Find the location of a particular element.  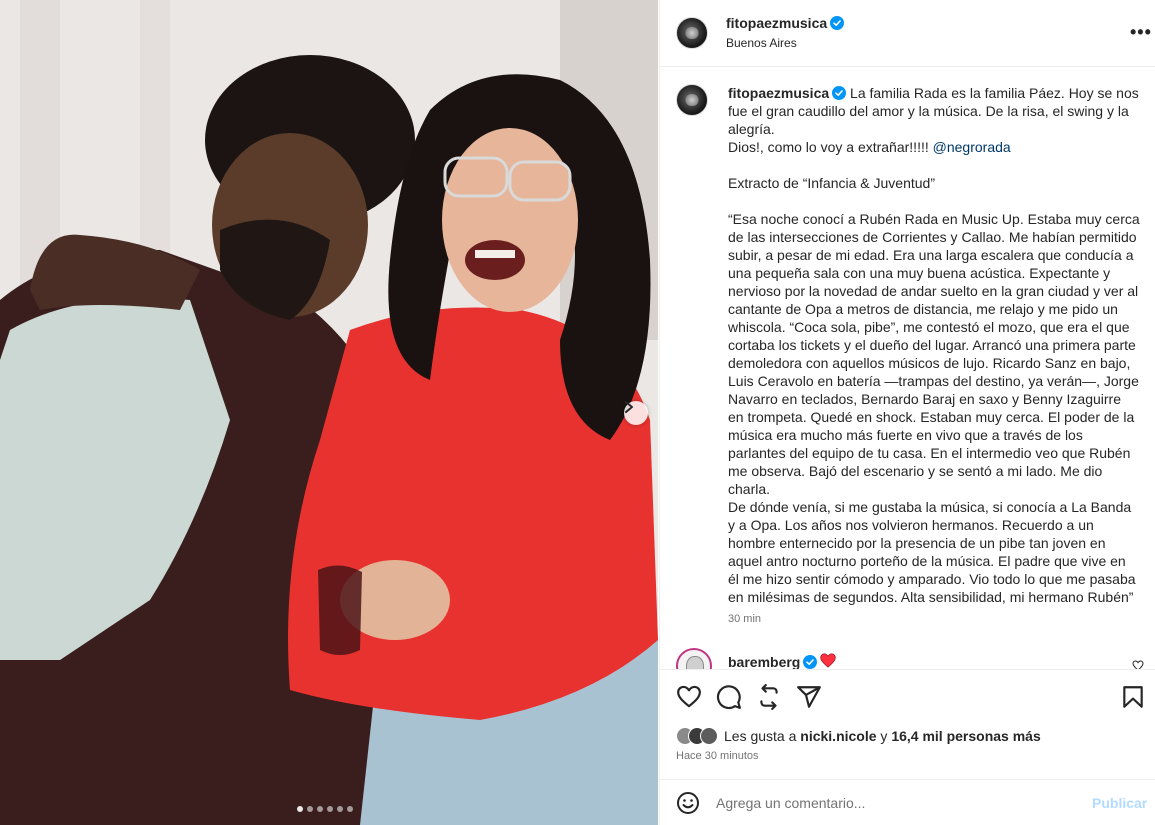

post-header: fitopaezmusica Buenos Aires ••• is located at coordinates (907, 33).